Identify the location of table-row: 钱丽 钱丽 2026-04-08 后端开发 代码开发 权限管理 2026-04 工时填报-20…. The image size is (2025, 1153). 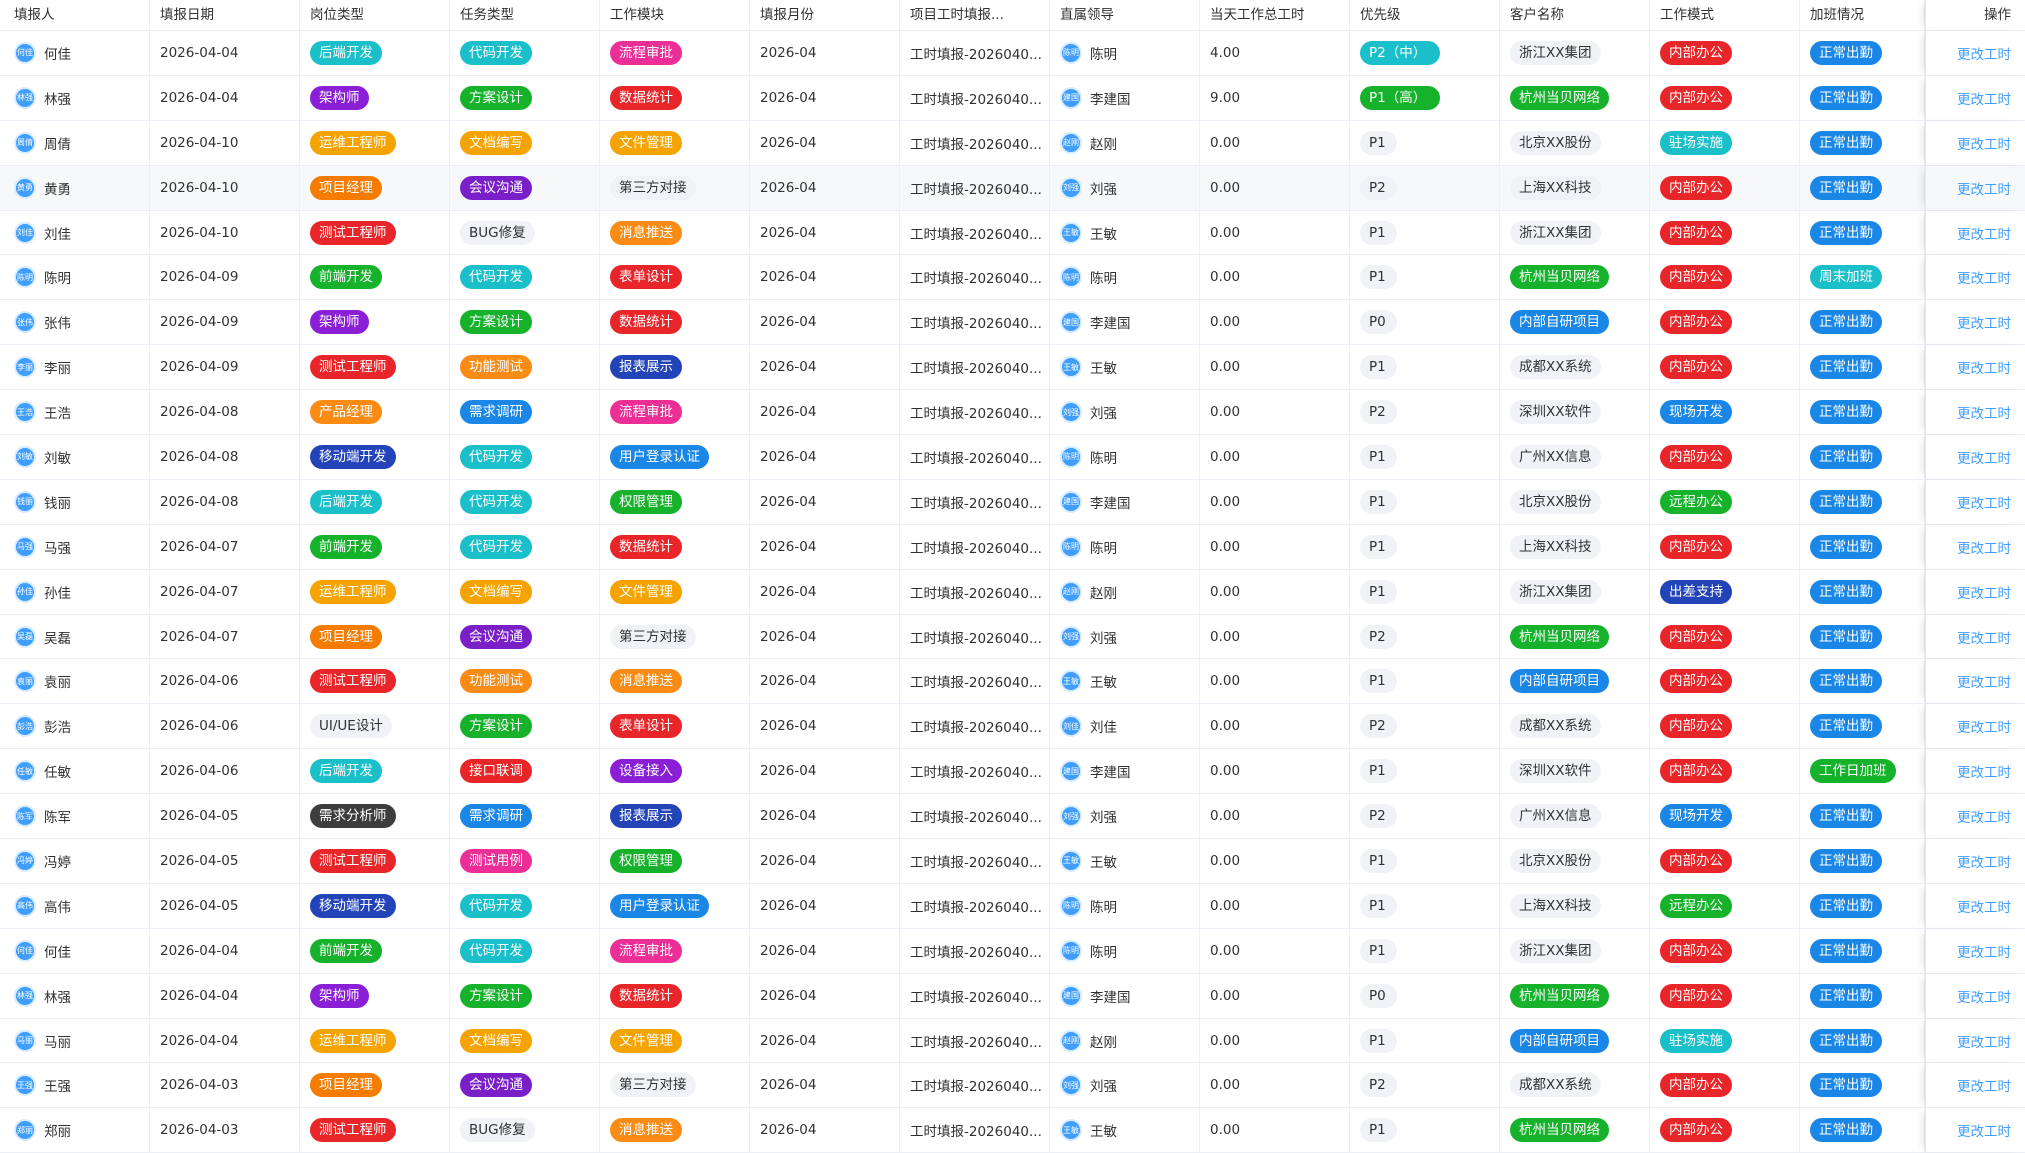
(1012, 502).